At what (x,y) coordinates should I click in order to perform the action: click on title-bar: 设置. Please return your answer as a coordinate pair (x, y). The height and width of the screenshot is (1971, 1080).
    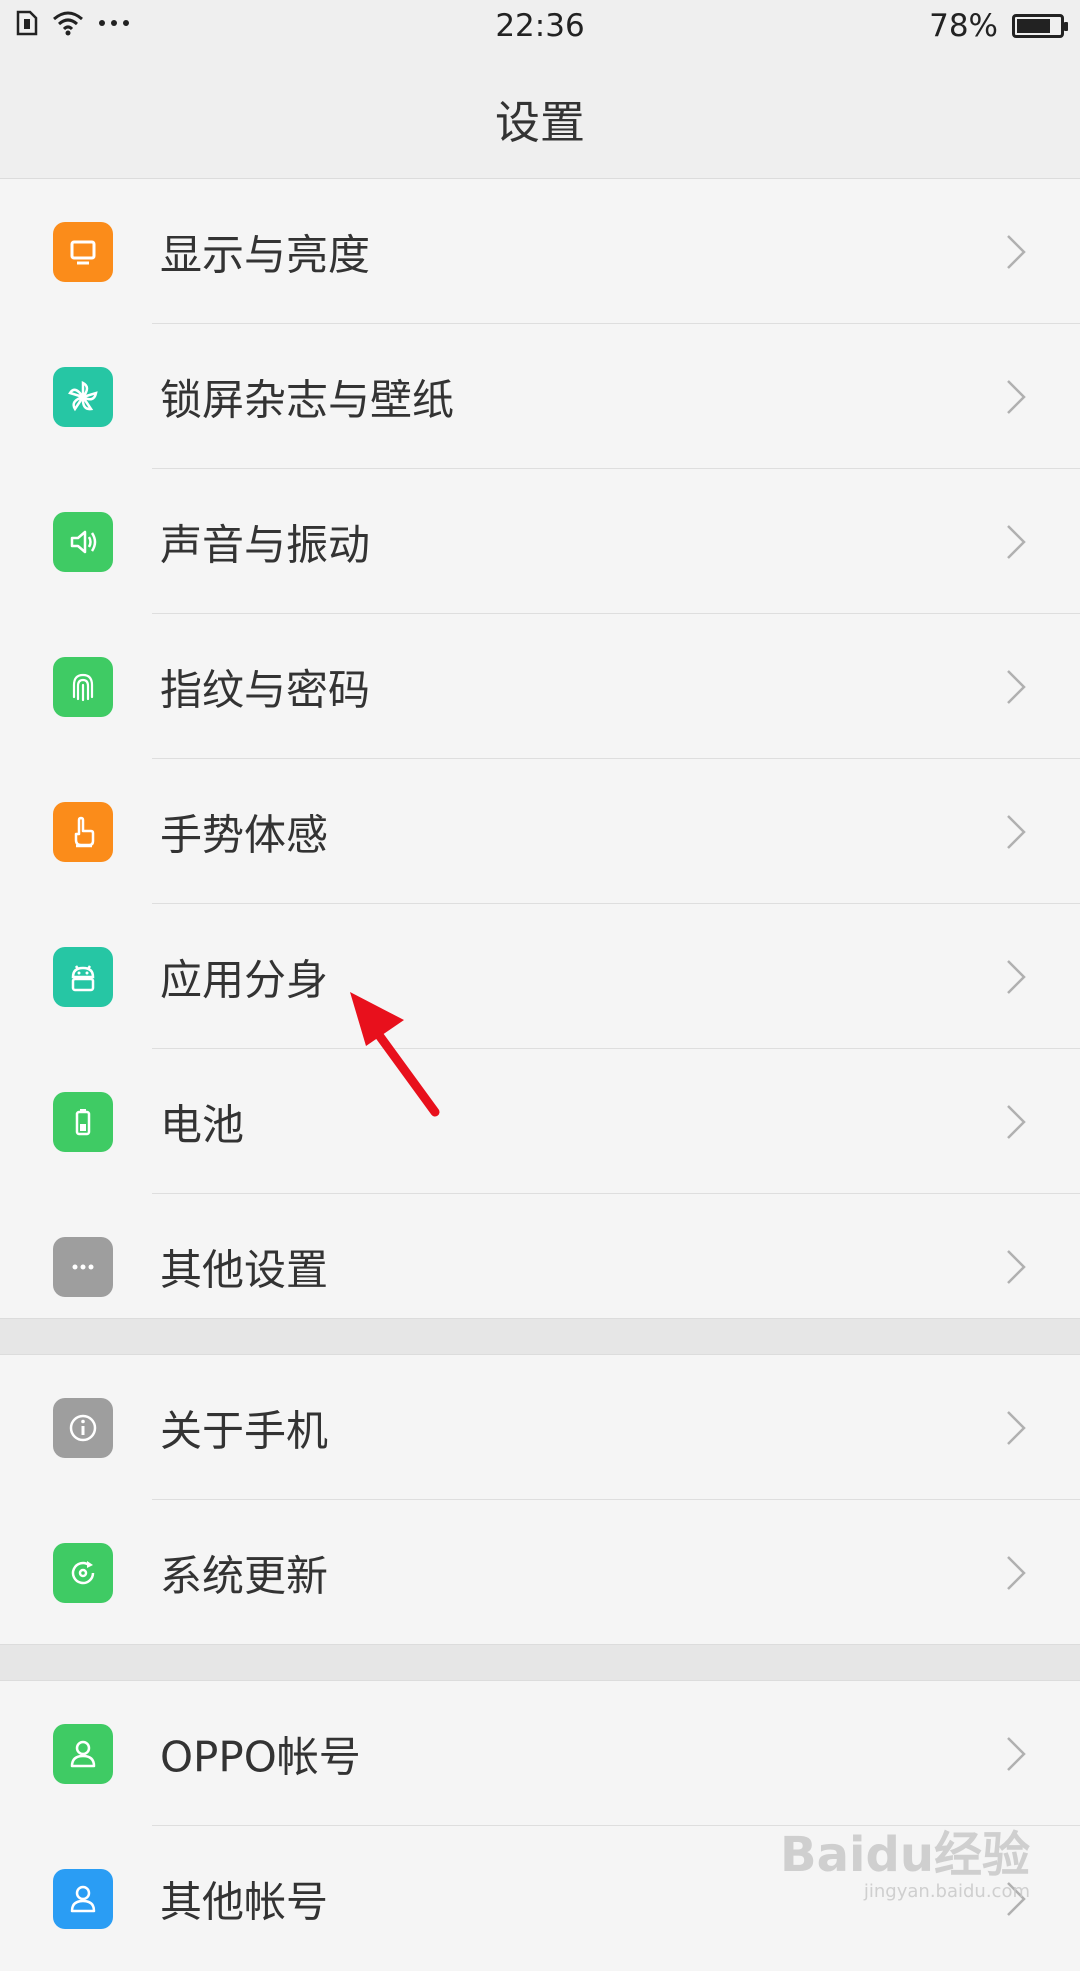
    Looking at the image, I should click on (540, 118).